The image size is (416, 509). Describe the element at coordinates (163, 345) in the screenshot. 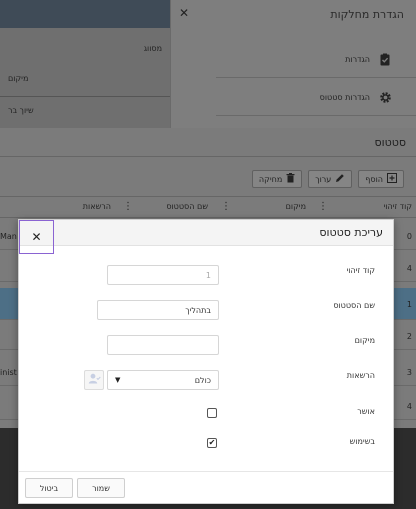

I see `location-field` at that location.